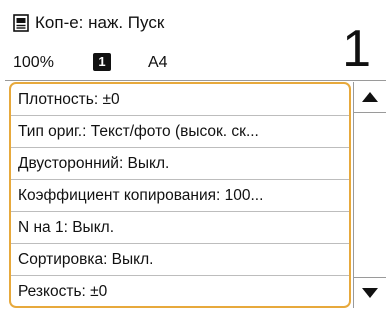  What do you see at coordinates (195, 80) in the screenshot?
I see `header-divider` at bounding box center [195, 80].